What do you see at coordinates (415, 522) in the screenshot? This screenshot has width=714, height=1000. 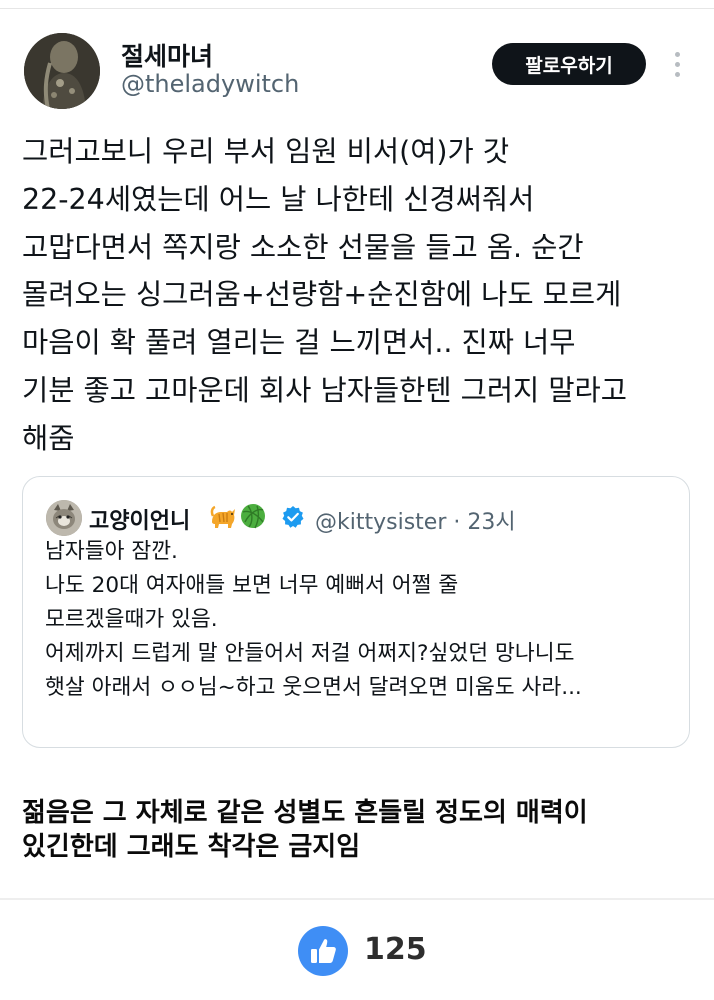 I see `quote-author-handle-time: @kittysister · 23시` at bounding box center [415, 522].